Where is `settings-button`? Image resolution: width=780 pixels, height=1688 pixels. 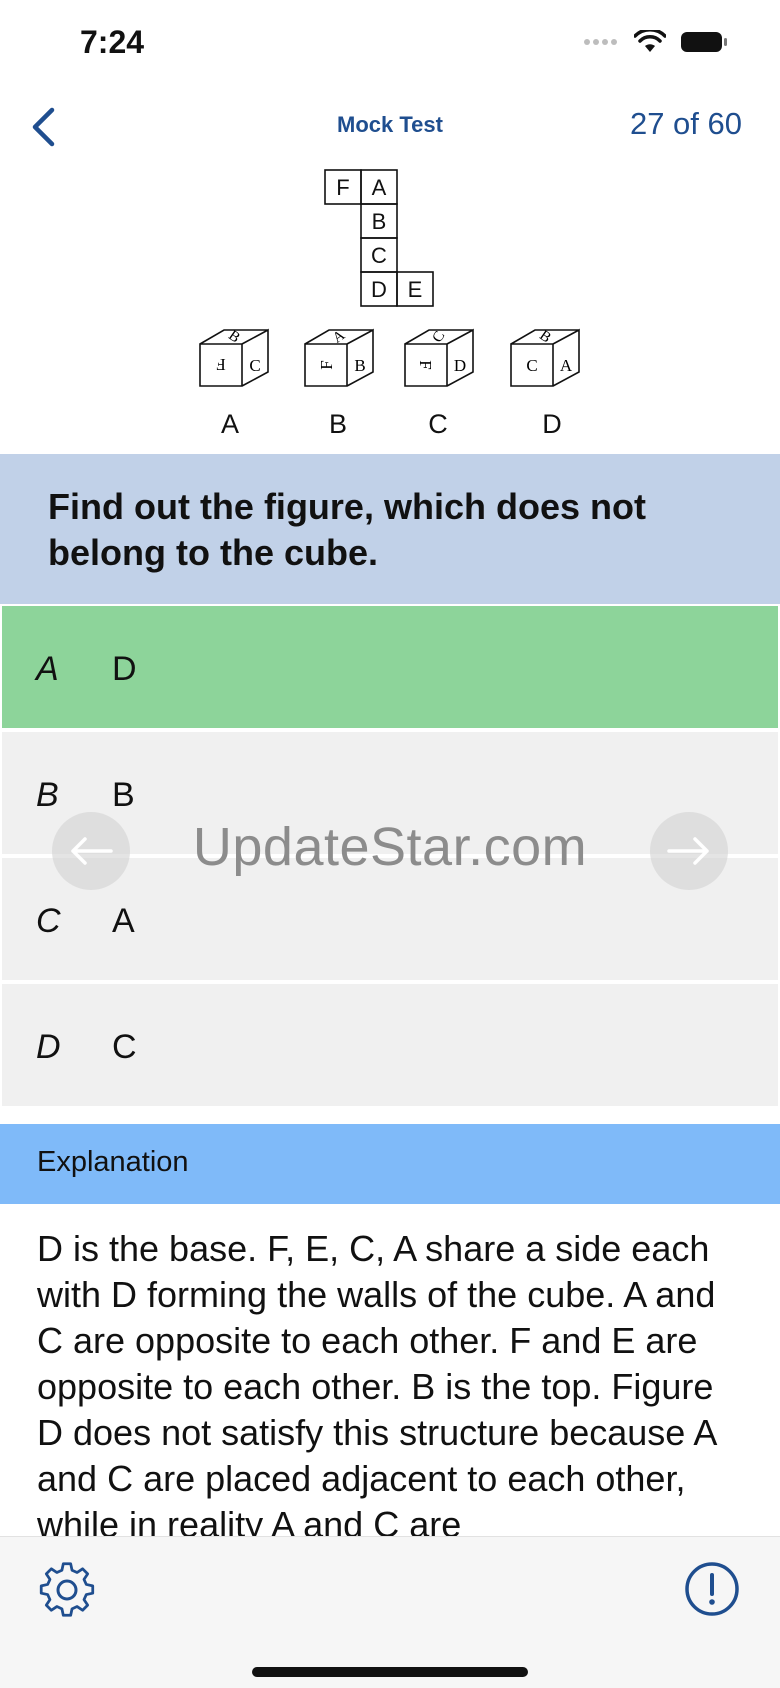
settings-button is located at coordinates (67, 1590).